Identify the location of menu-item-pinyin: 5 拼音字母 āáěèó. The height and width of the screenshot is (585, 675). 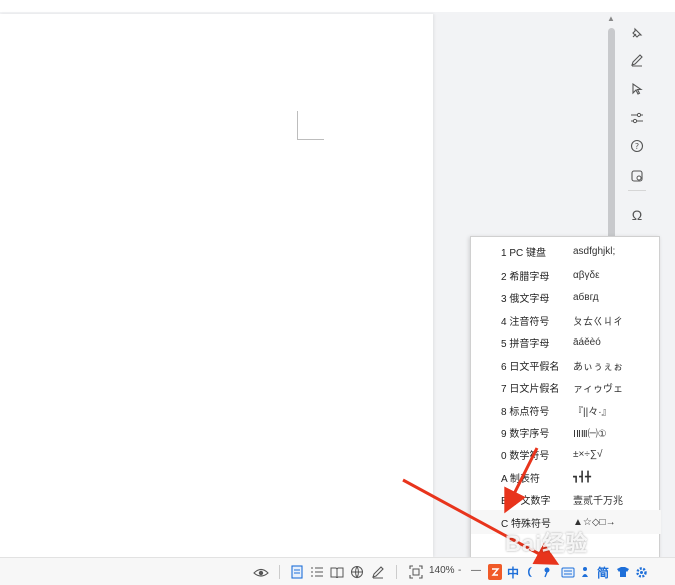
(566, 342).